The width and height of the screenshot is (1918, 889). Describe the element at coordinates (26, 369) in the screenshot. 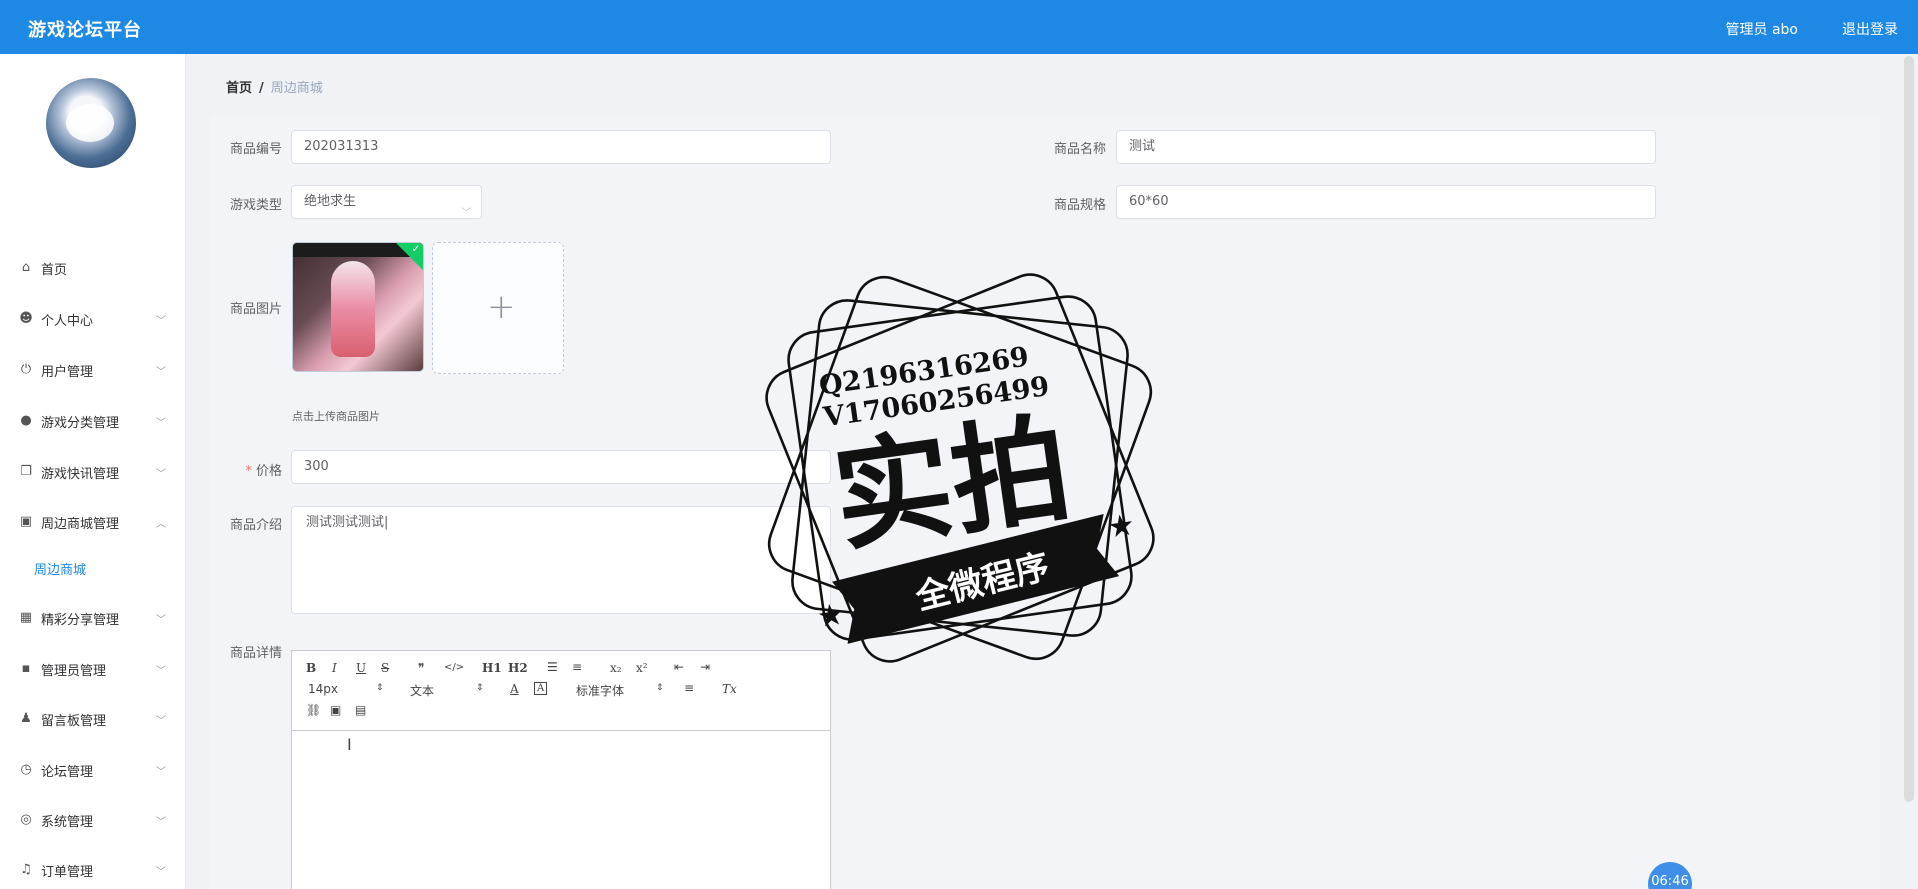

I see `power-icon: ⏻` at that location.